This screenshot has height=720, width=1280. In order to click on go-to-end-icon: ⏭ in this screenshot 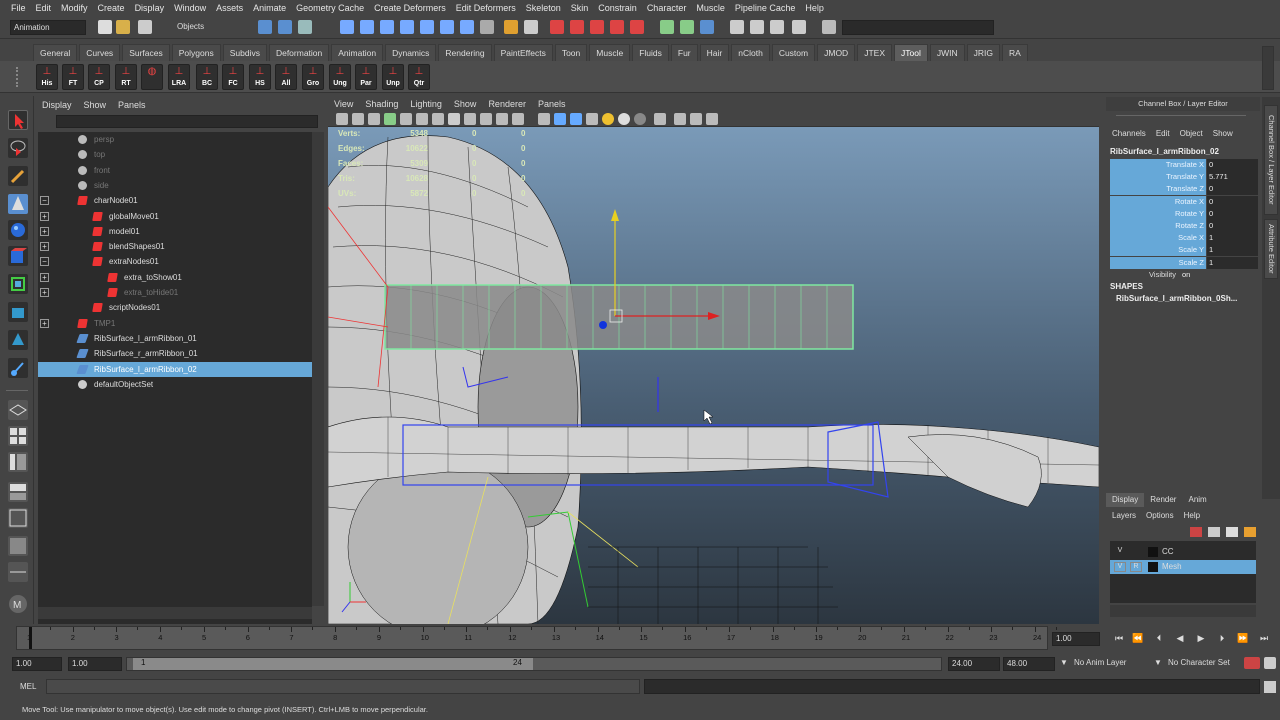, I will do `click(1264, 638)`.